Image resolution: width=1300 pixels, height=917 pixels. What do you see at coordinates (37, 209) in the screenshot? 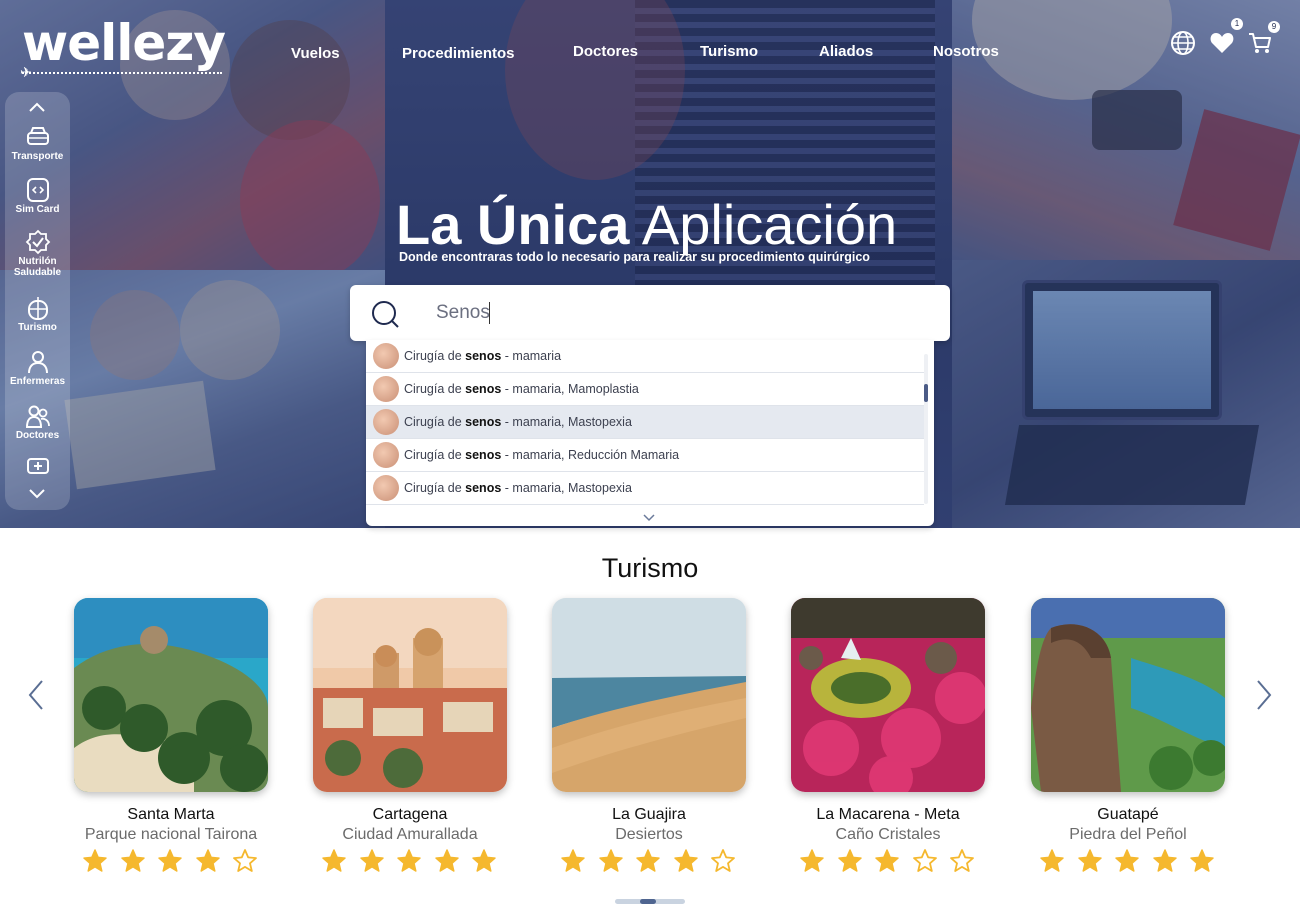
I see `sidebar-item-label: Sim Card` at bounding box center [37, 209].